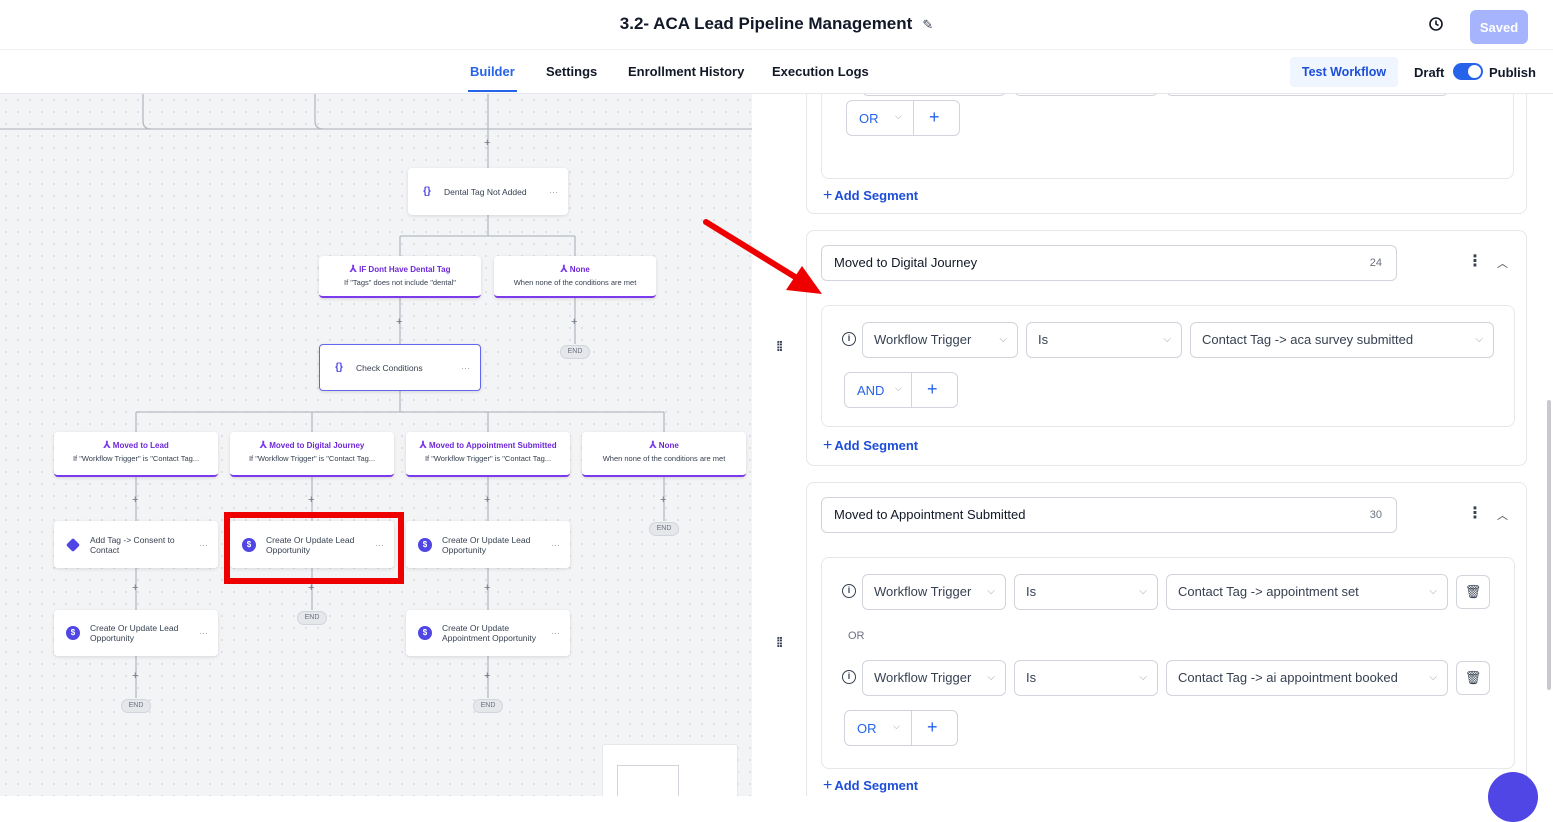  What do you see at coordinates (1031, 591) in the screenshot?
I see `operator-value: Is` at bounding box center [1031, 591].